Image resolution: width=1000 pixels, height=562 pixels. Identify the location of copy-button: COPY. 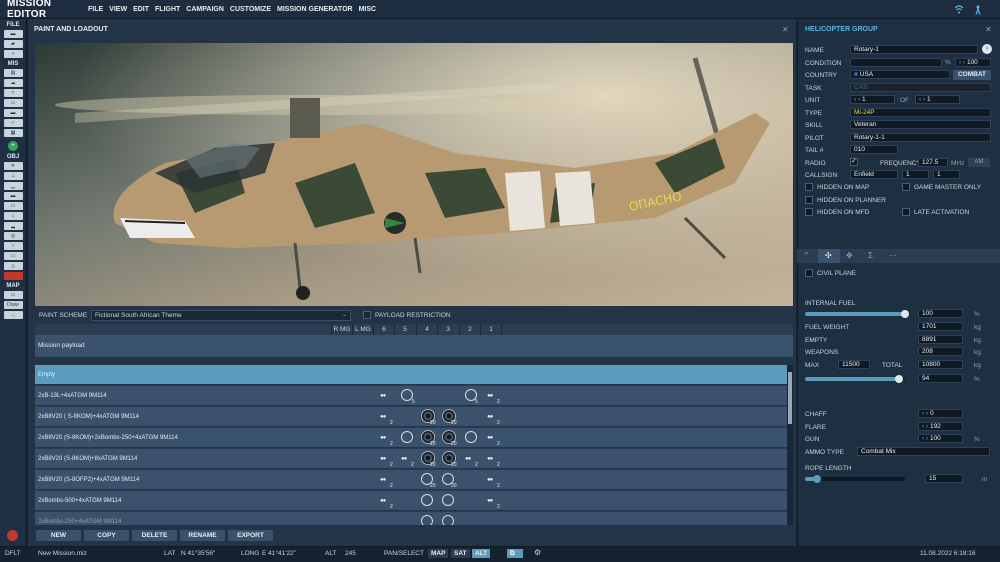
(106, 535).